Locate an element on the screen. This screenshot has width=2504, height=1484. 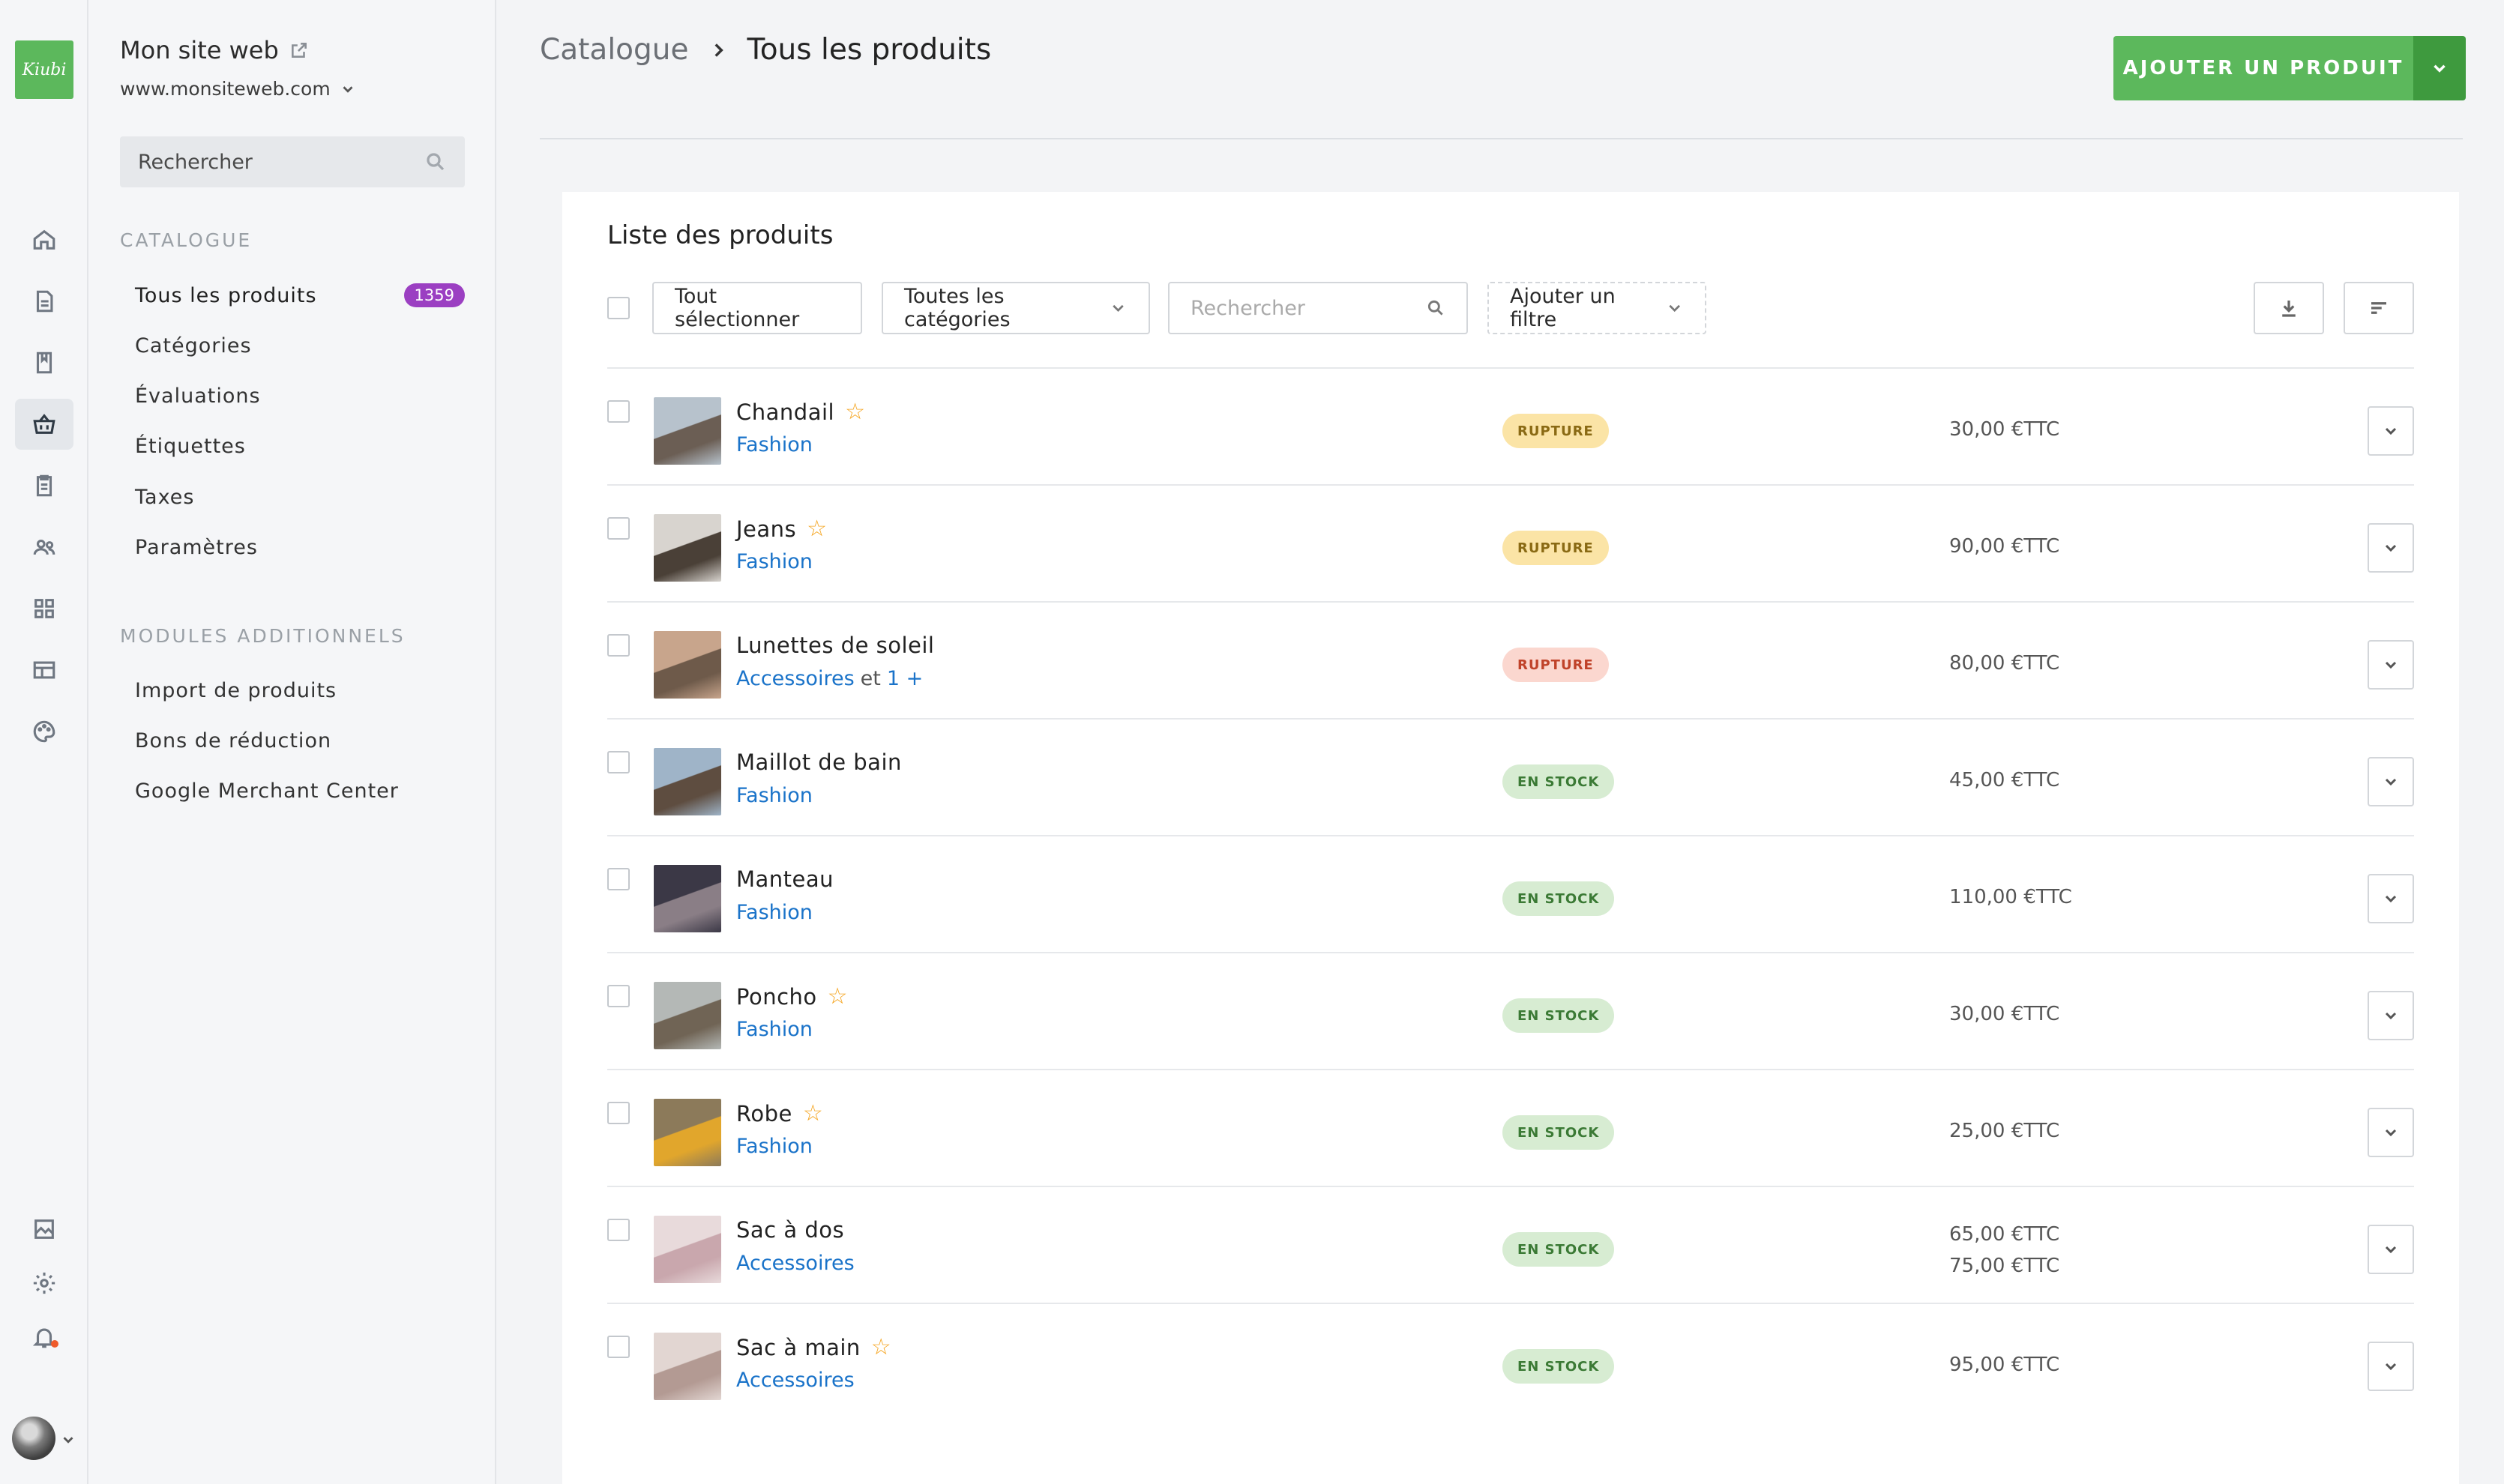
product-name: Lunettes de soleil is located at coordinates (836, 646).